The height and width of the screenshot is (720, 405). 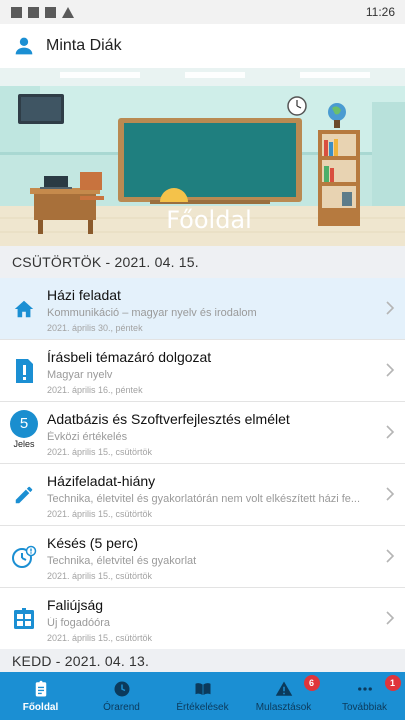 I want to click on status-time: 11:26, so click(x=380, y=12).